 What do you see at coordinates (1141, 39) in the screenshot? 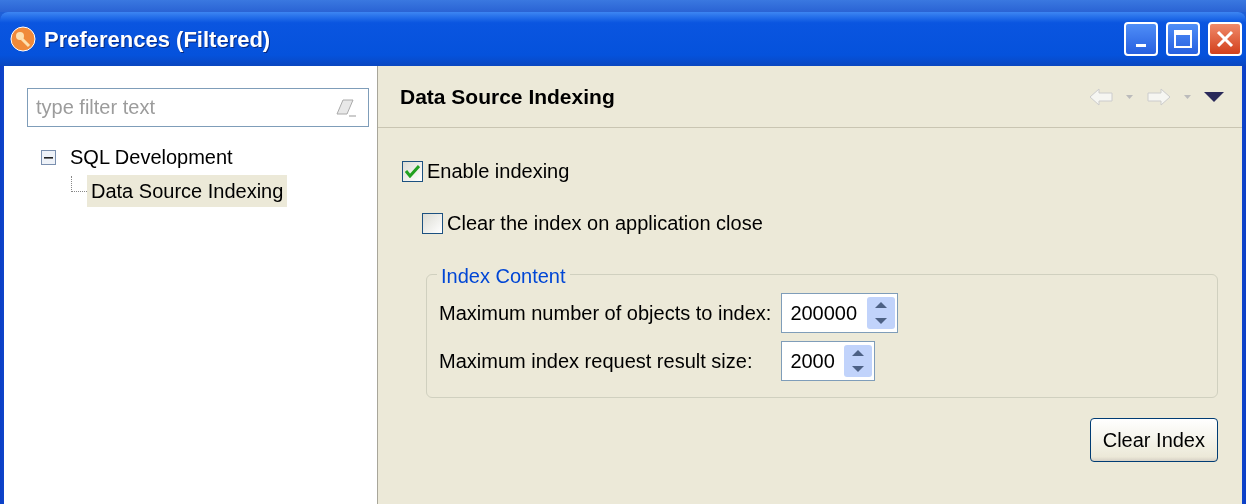
I see `minimize-button` at bounding box center [1141, 39].